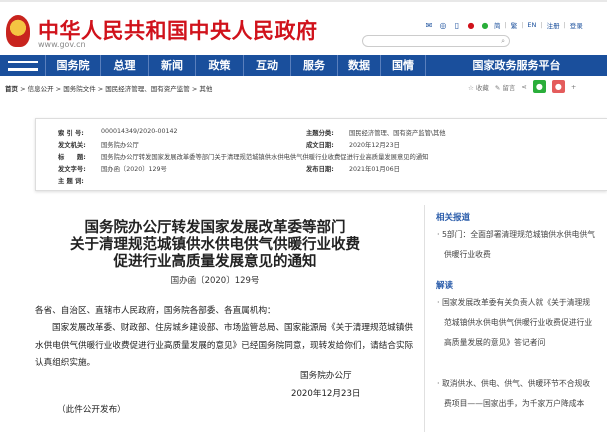 The width and height of the screenshot is (607, 432). I want to click on breadcrumb-home: 首页, so click(11, 89).